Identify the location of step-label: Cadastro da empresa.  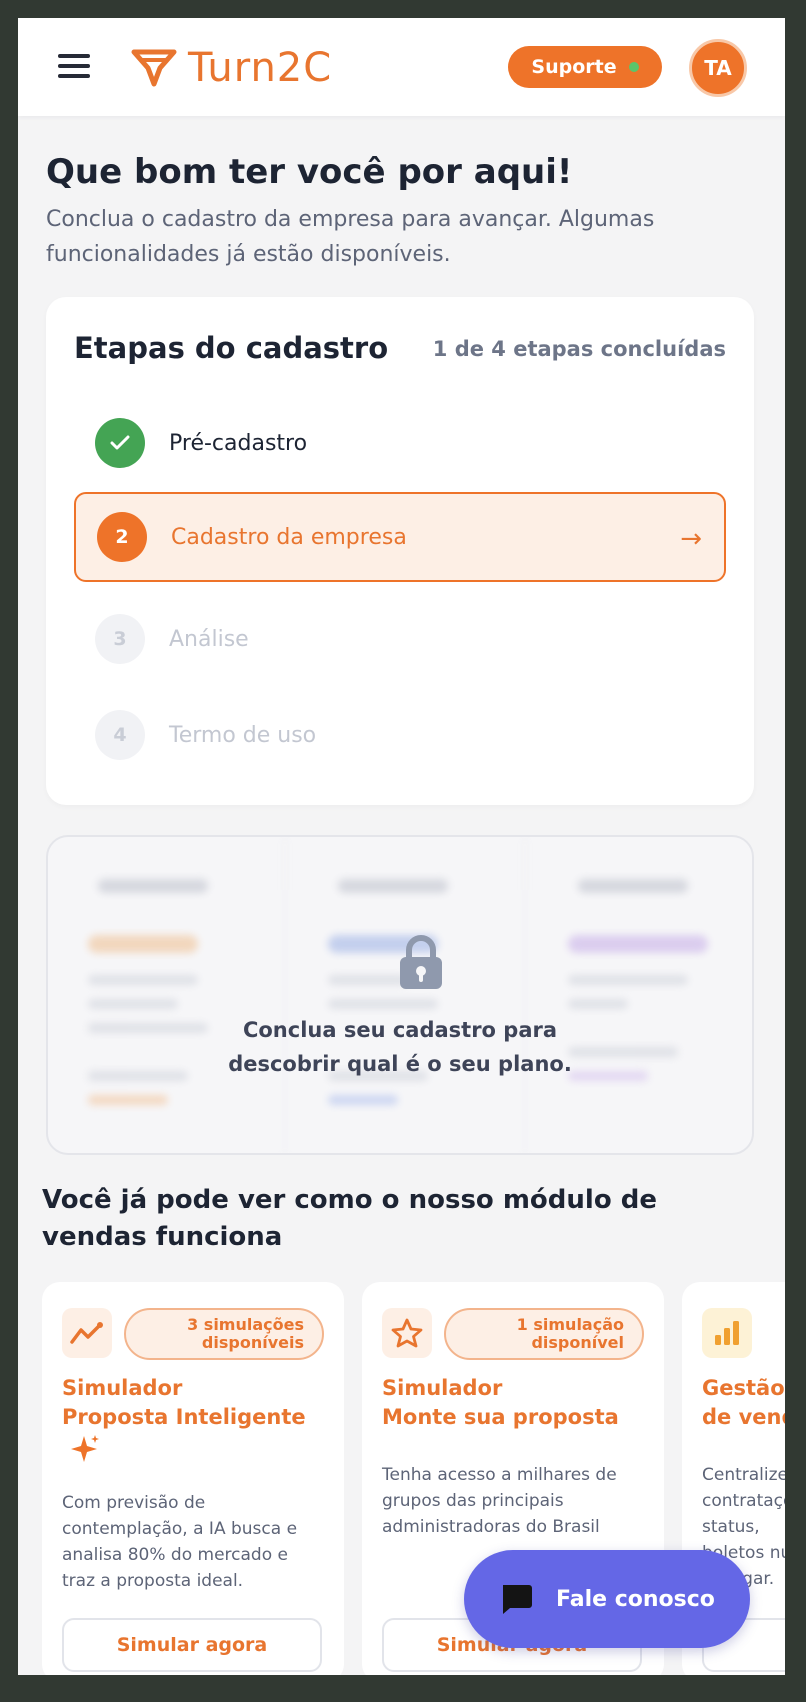
(289, 537).